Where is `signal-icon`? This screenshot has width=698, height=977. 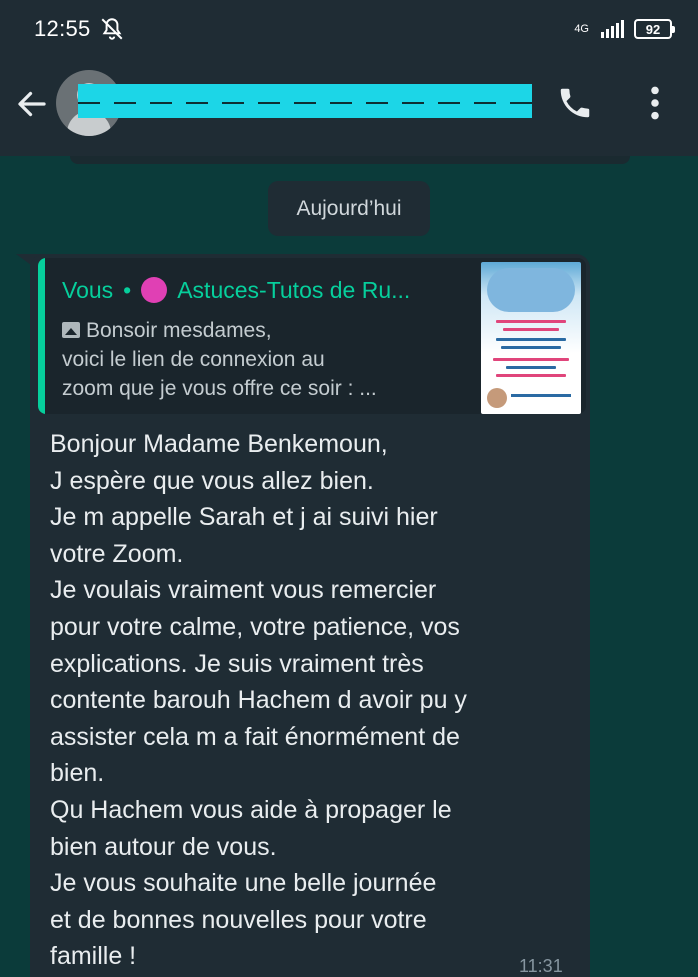
signal-icon is located at coordinates (612, 29).